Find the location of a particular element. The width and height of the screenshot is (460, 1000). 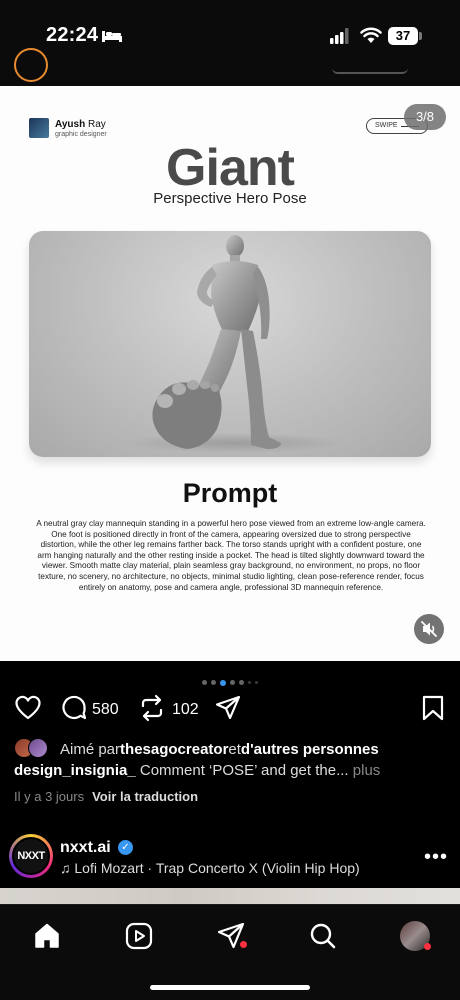

next-post-username: nxxt.ai is located at coordinates (85, 848).